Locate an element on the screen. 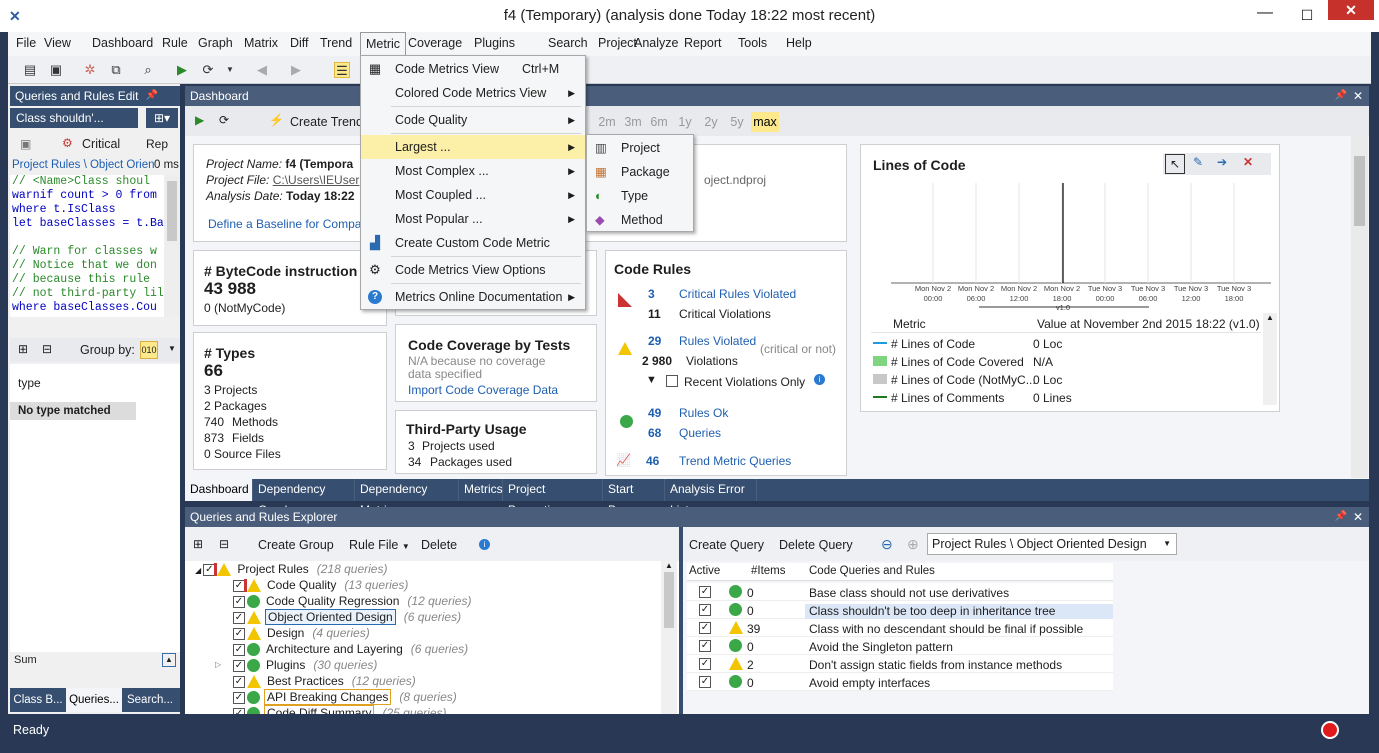 This screenshot has height=753, width=1379. menu-colored-view: Colored Code Metrics View ▶ is located at coordinates (473, 93).